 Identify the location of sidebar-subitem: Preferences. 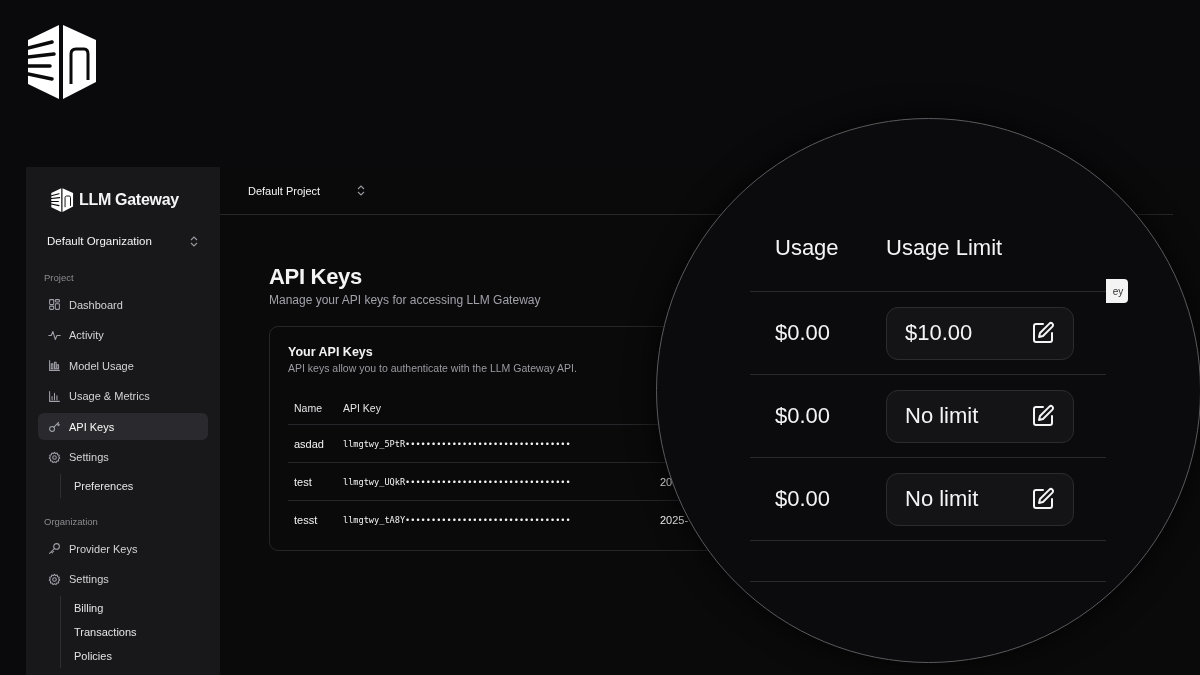
(141, 486).